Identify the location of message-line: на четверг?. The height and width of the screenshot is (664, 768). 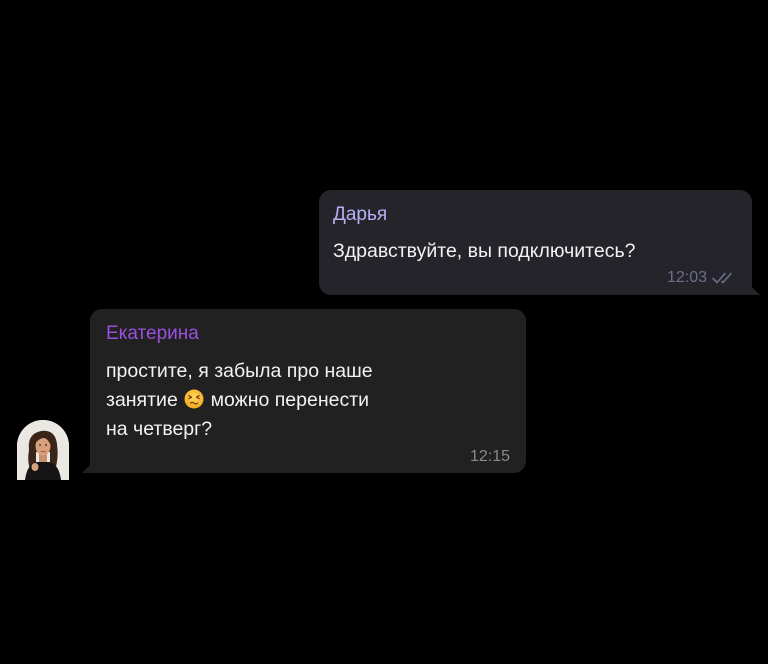
(159, 429).